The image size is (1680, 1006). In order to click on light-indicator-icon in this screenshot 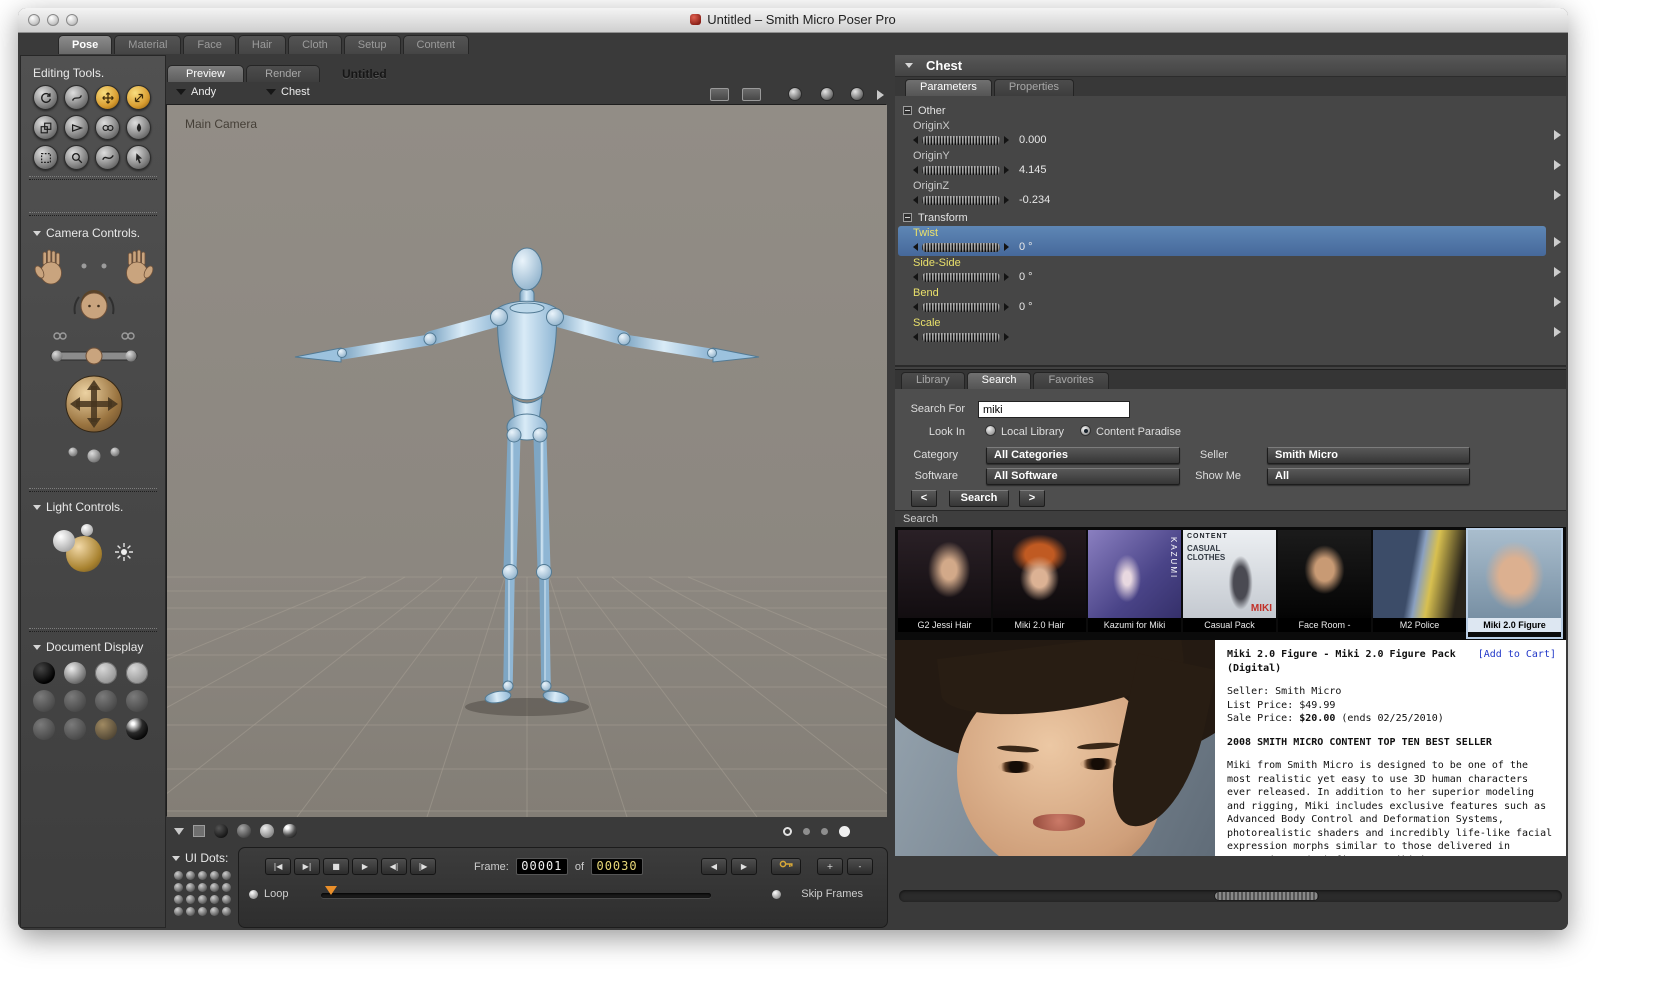, I will do `click(857, 94)`.